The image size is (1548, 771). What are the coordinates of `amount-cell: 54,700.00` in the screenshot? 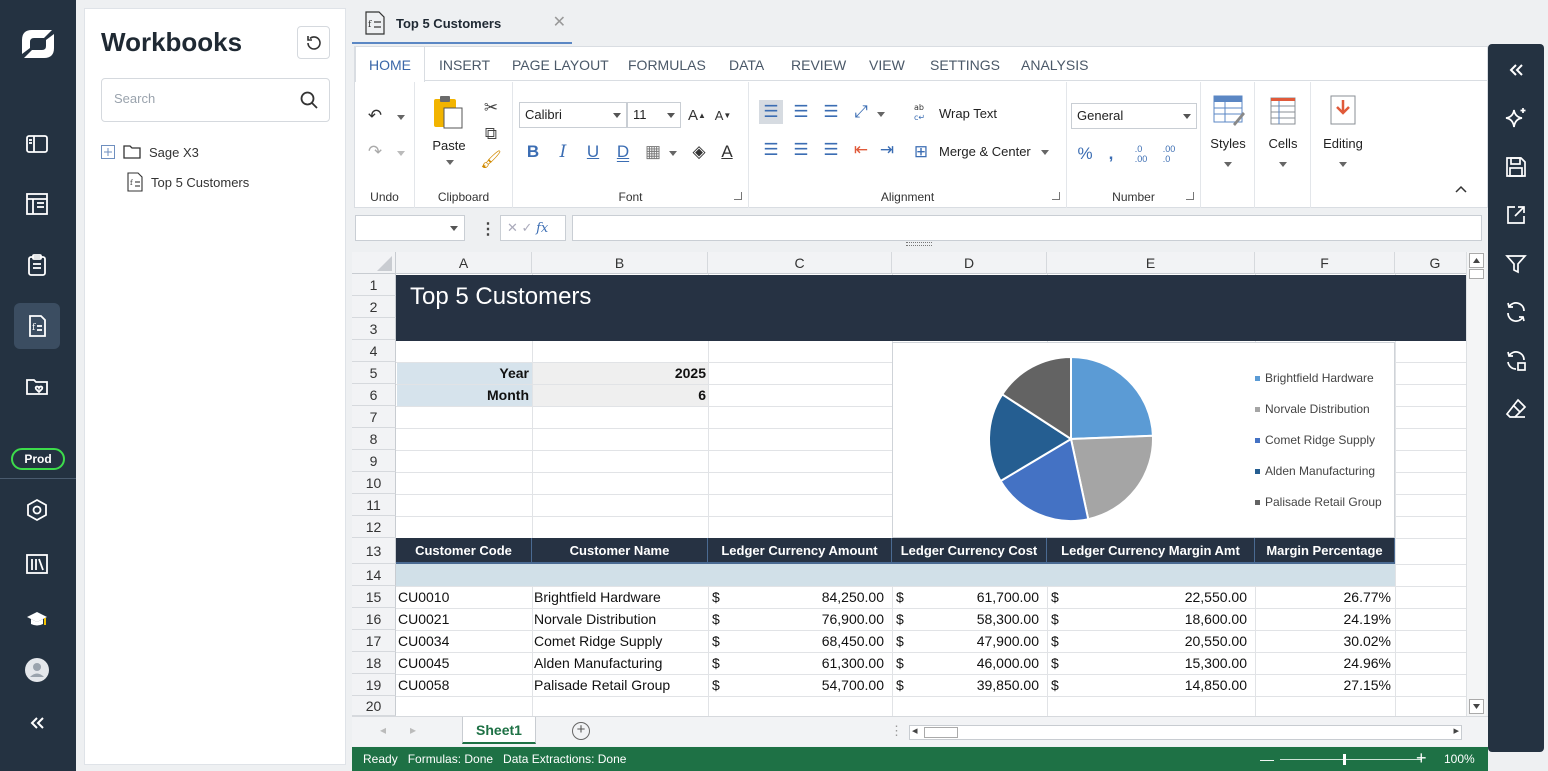 It's located at (805, 685).